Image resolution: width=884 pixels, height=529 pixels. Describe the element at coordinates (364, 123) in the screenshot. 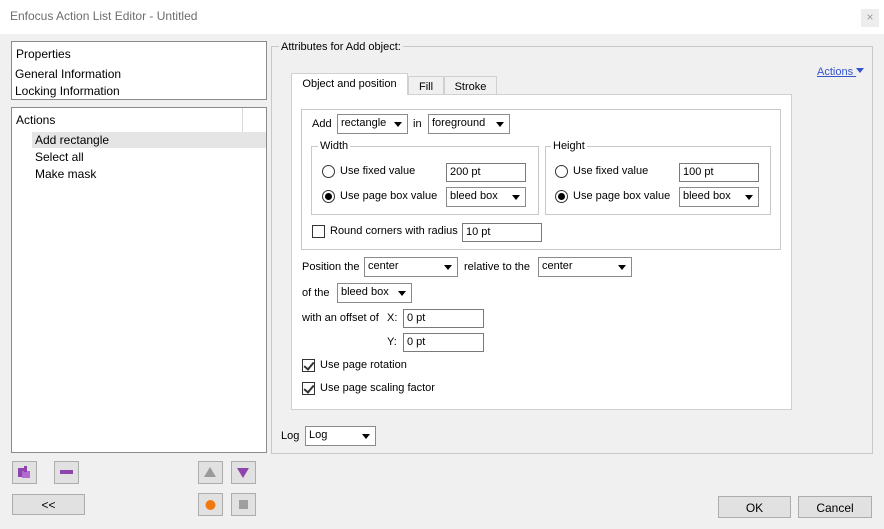

I see `shape-select-value: rectangle` at that location.